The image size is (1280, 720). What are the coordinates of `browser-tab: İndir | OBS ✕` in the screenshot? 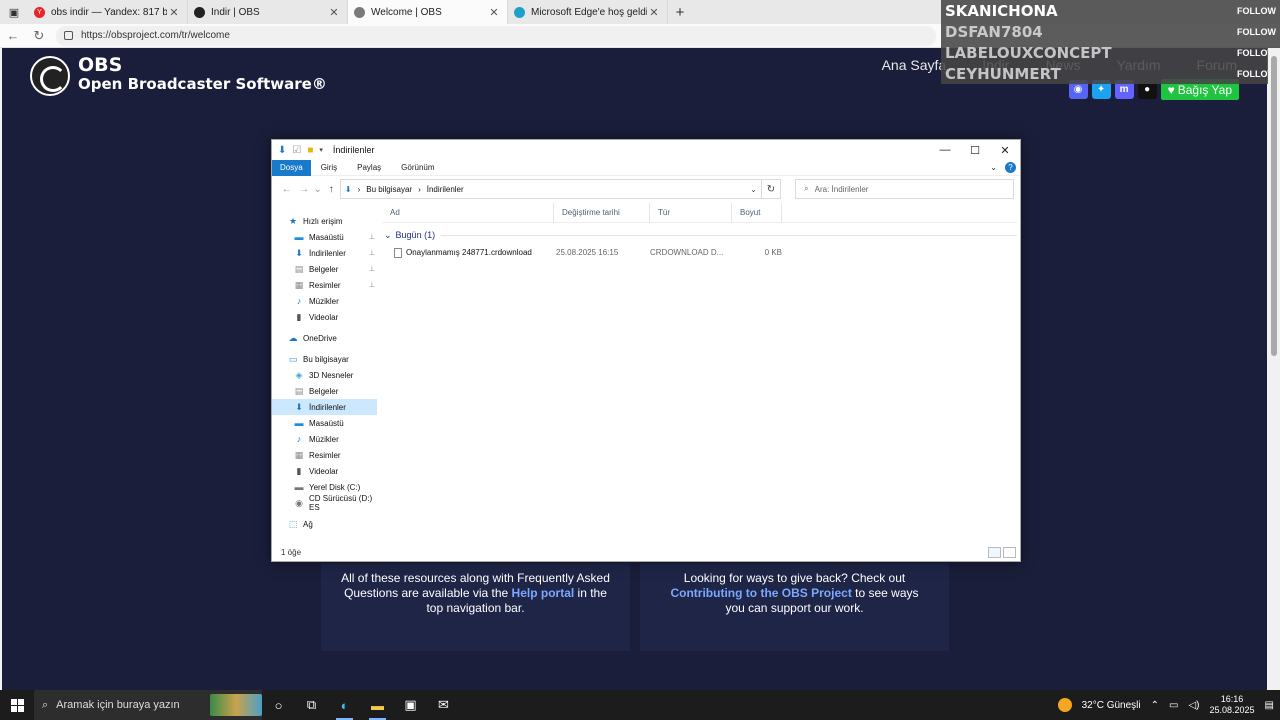 It's located at (268, 12).